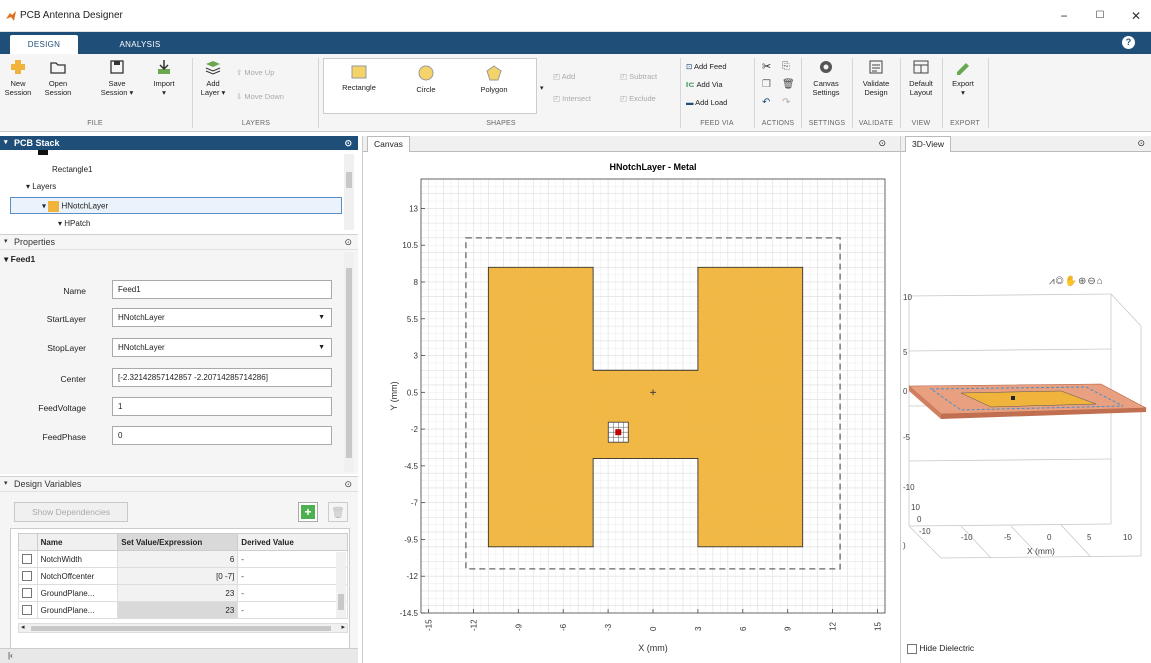  What do you see at coordinates (140, 44) in the screenshot?
I see `tab-analysis: ANALYSIS` at bounding box center [140, 44].